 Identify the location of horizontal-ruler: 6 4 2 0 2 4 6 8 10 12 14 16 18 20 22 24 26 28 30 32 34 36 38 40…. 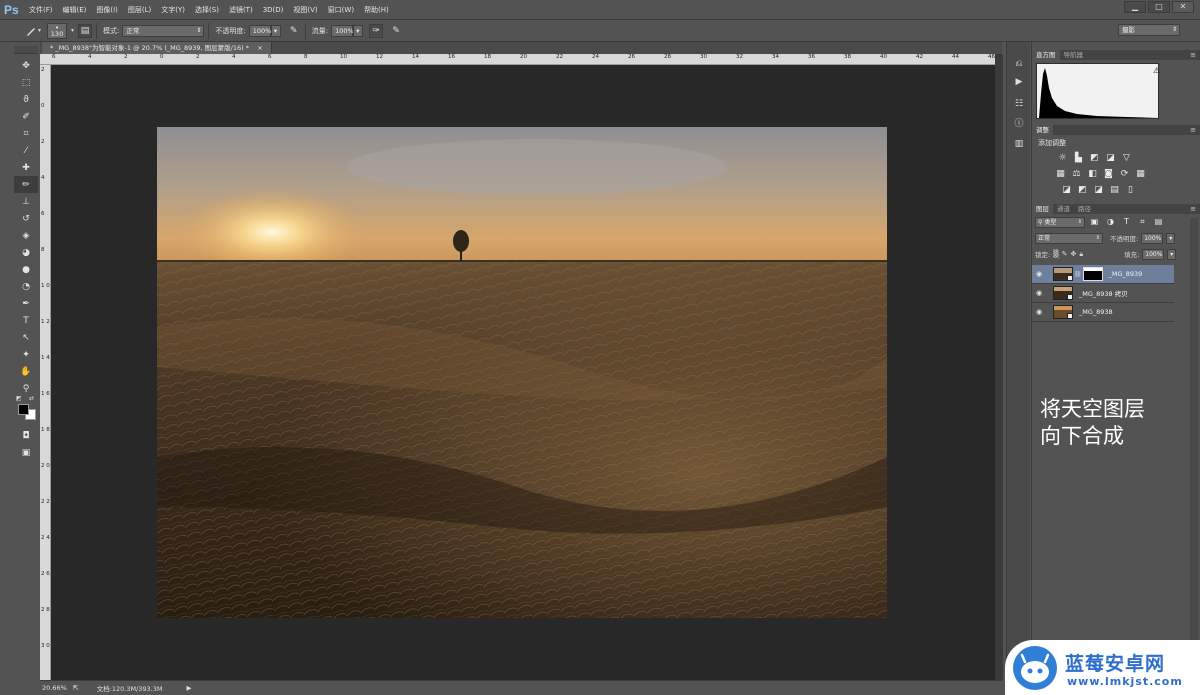
(517, 59).